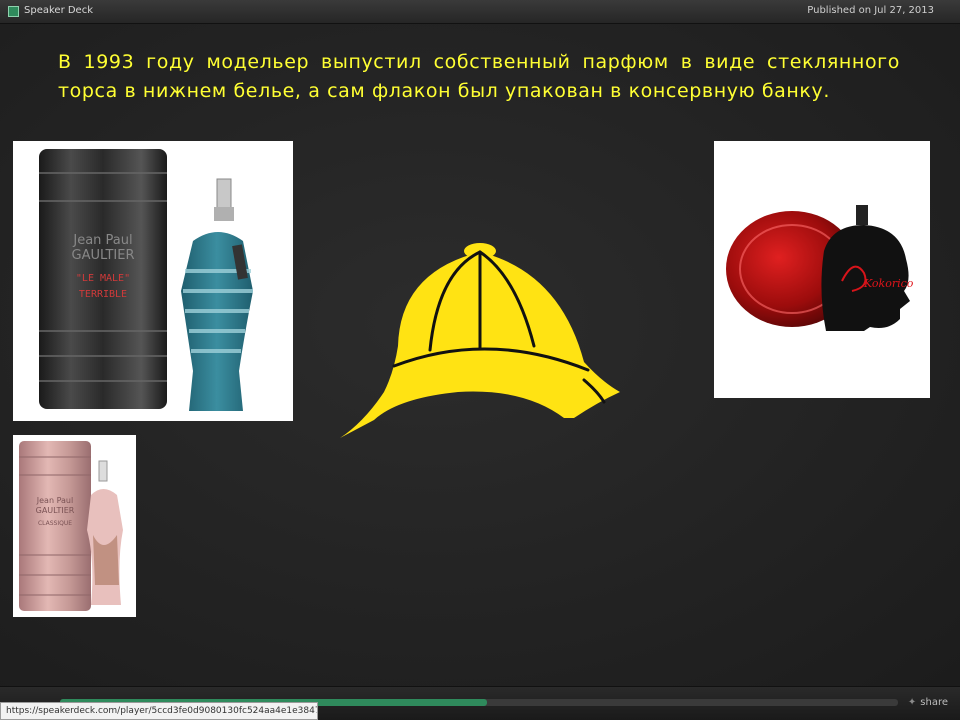 The width and height of the screenshot is (960, 720). What do you see at coordinates (480, 340) in the screenshot?
I see `pith-helmet-clipart` at bounding box center [480, 340].